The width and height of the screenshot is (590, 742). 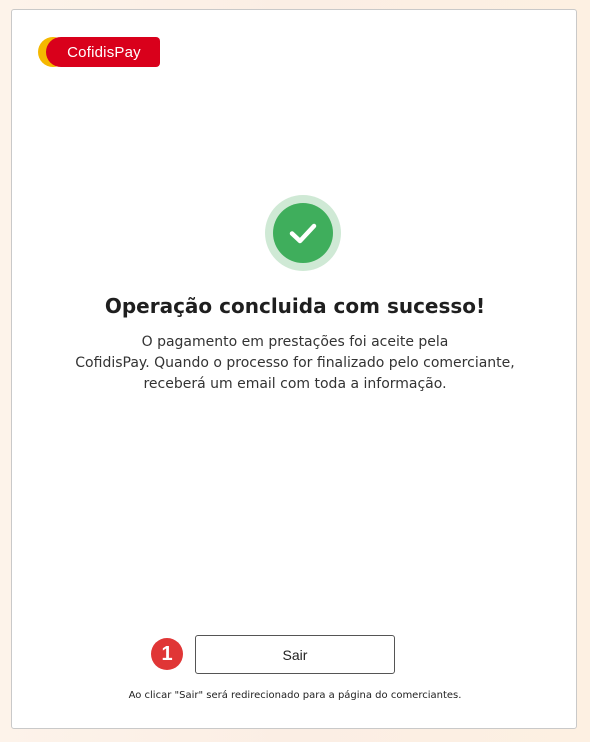 I want to click on success-icon-halo, so click(x=303, y=233).